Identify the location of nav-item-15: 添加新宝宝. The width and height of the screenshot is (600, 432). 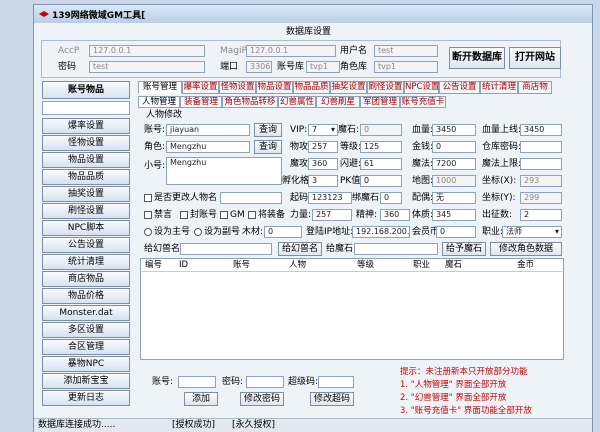
(86, 381).